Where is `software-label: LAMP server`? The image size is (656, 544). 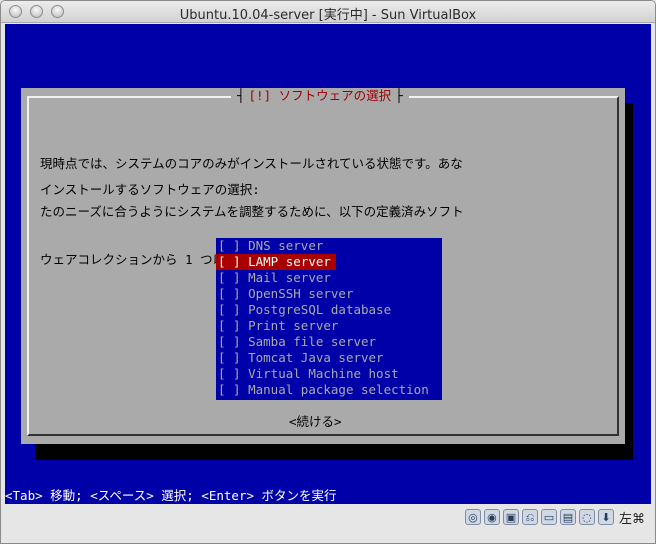
software-label: LAMP server is located at coordinates (289, 261).